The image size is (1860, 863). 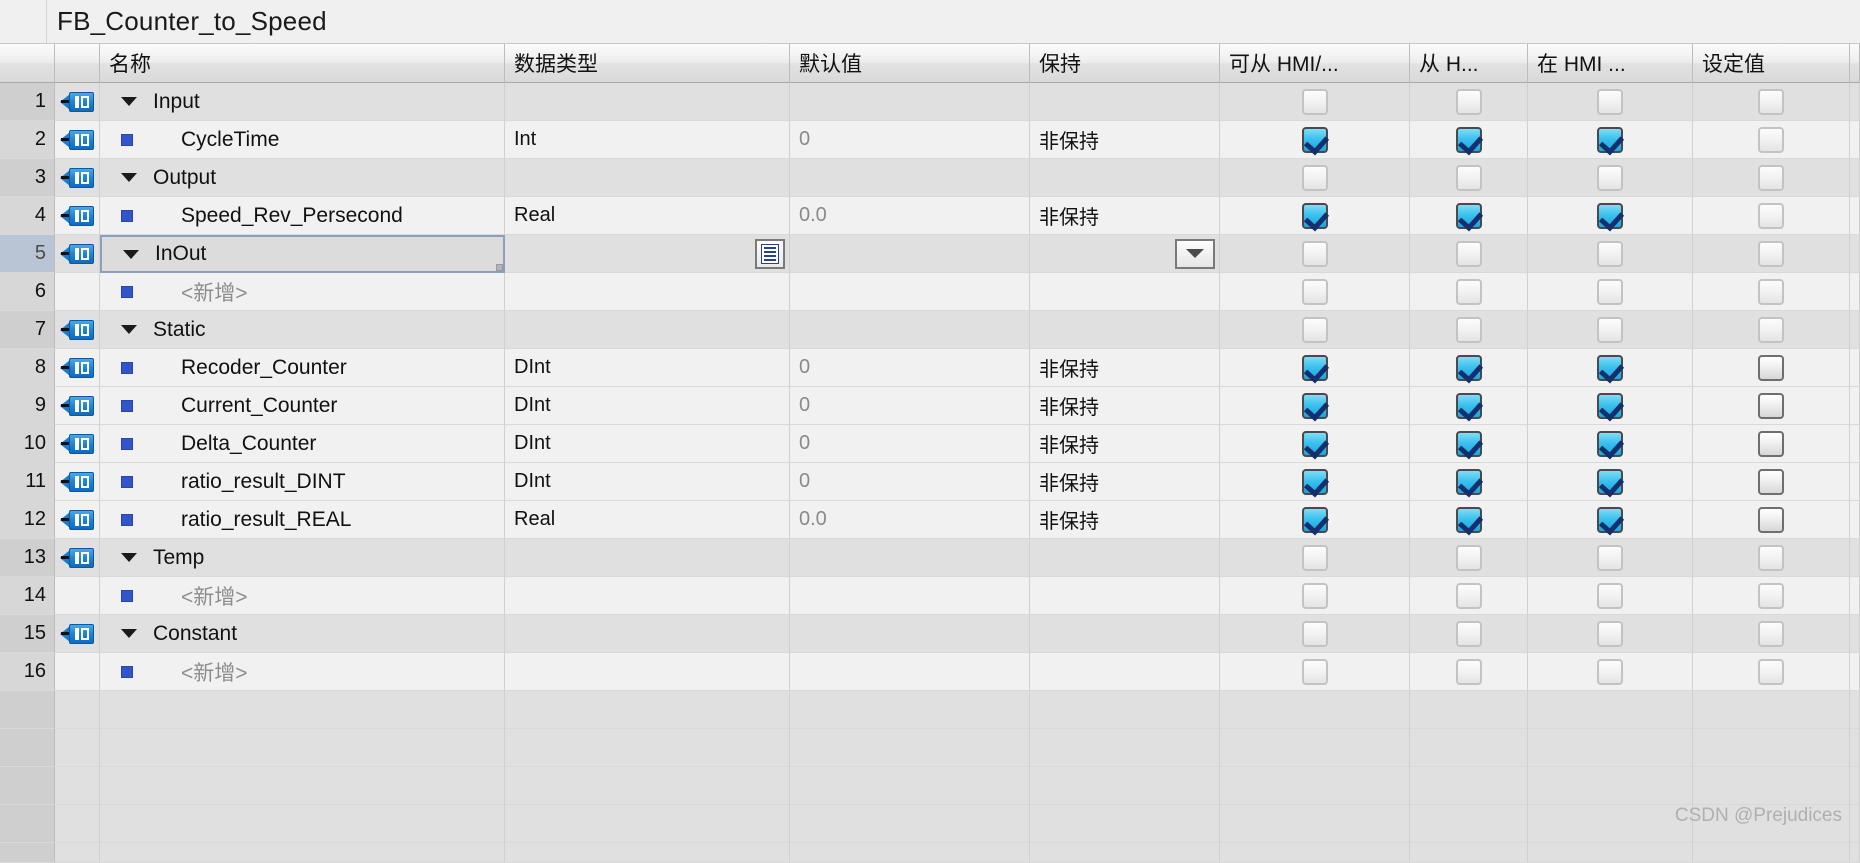 I want to click on row-number: 2, so click(x=27, y=140).